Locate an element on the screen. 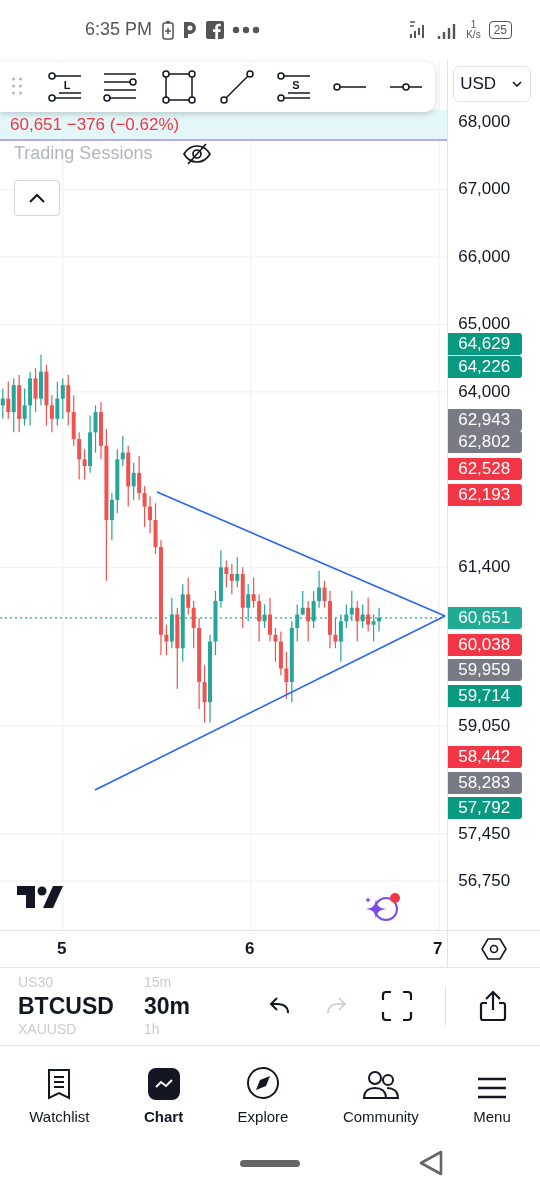  time-label: 7 is located at coordinates (438, 948).